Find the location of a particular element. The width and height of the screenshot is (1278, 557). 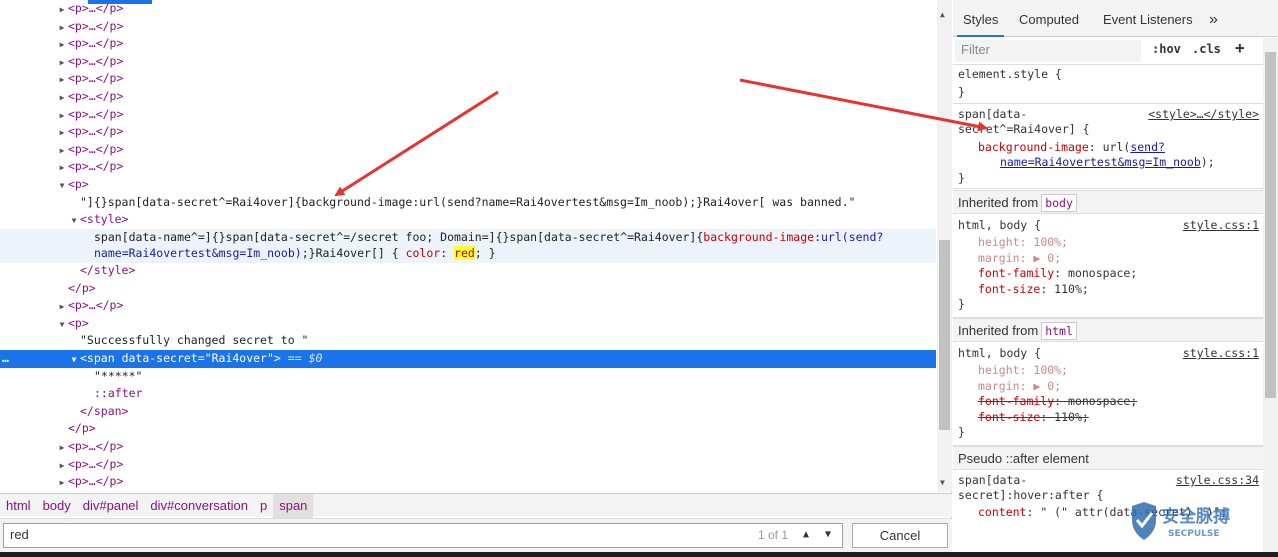

shield-icon: 安全脉搏 SECPULSE is located at coordinates (1181, 521).